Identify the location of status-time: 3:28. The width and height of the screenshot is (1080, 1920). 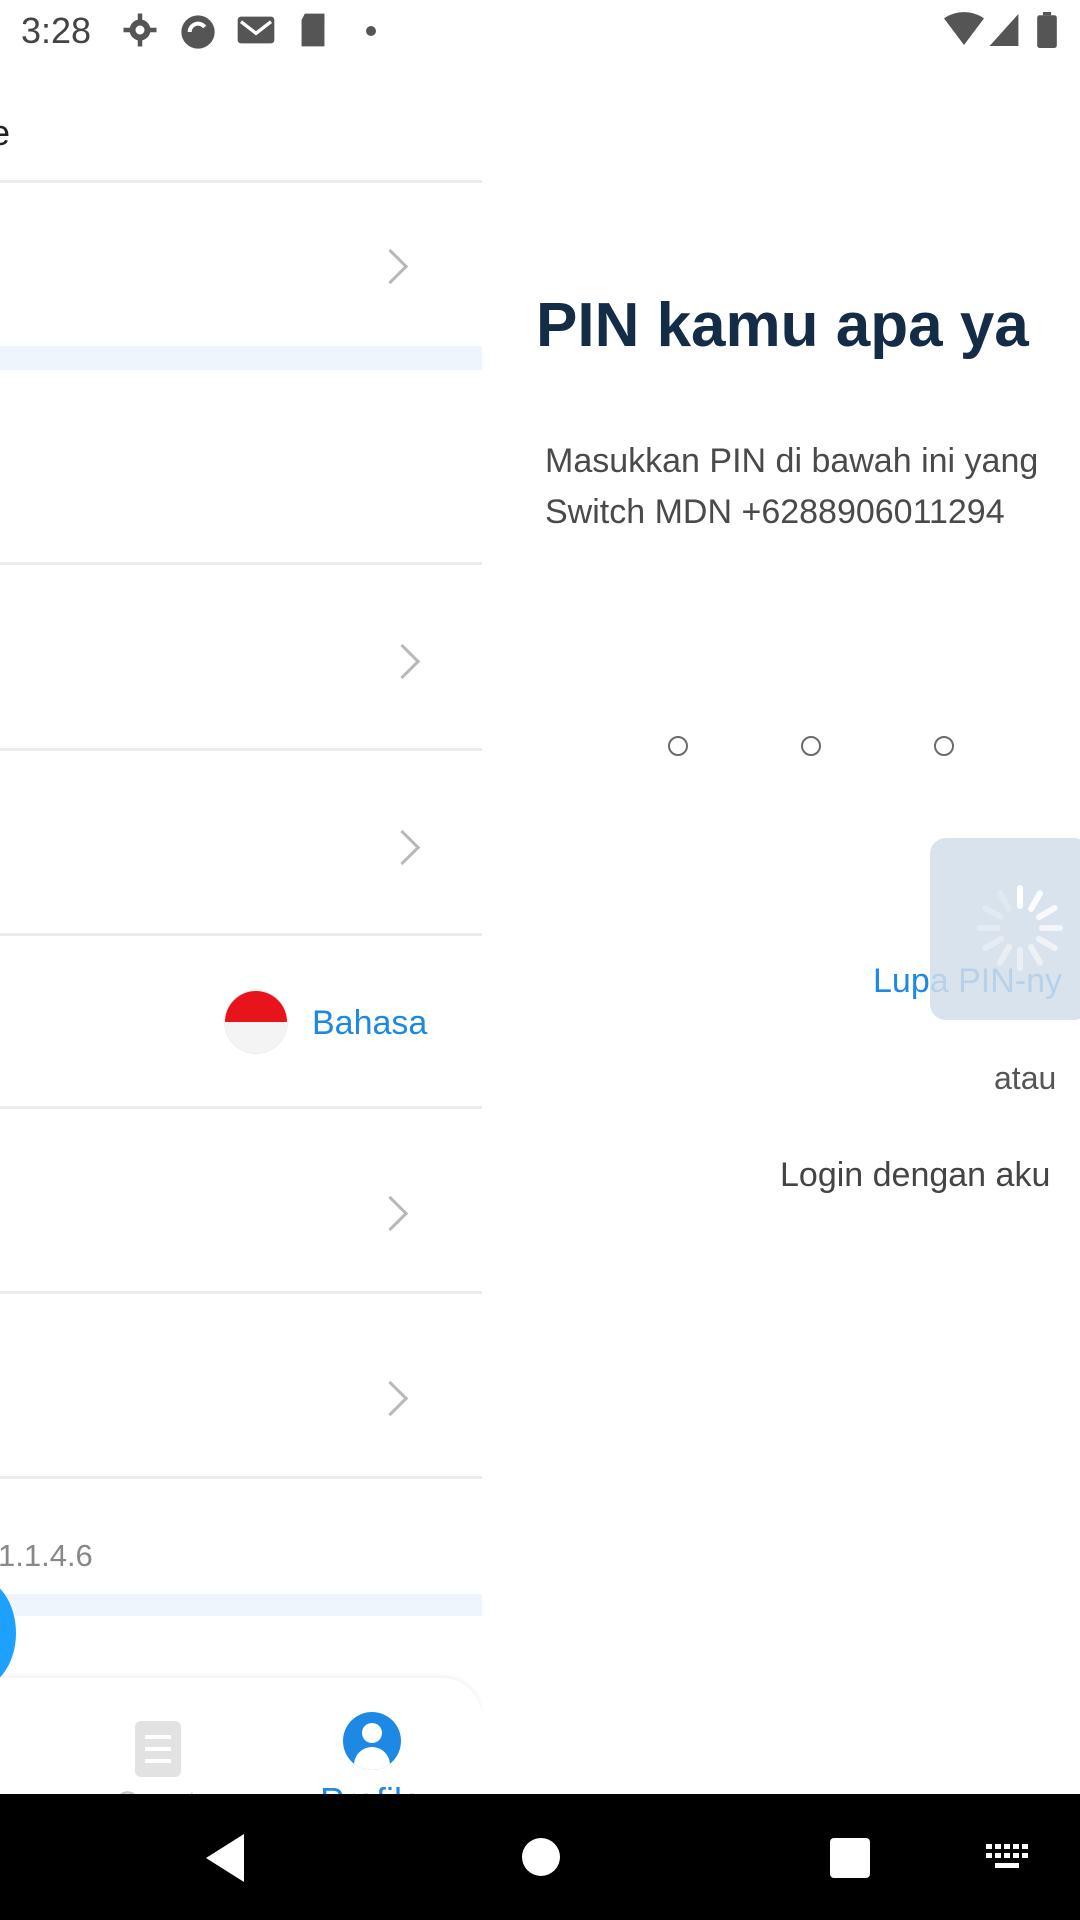
(56, 30).